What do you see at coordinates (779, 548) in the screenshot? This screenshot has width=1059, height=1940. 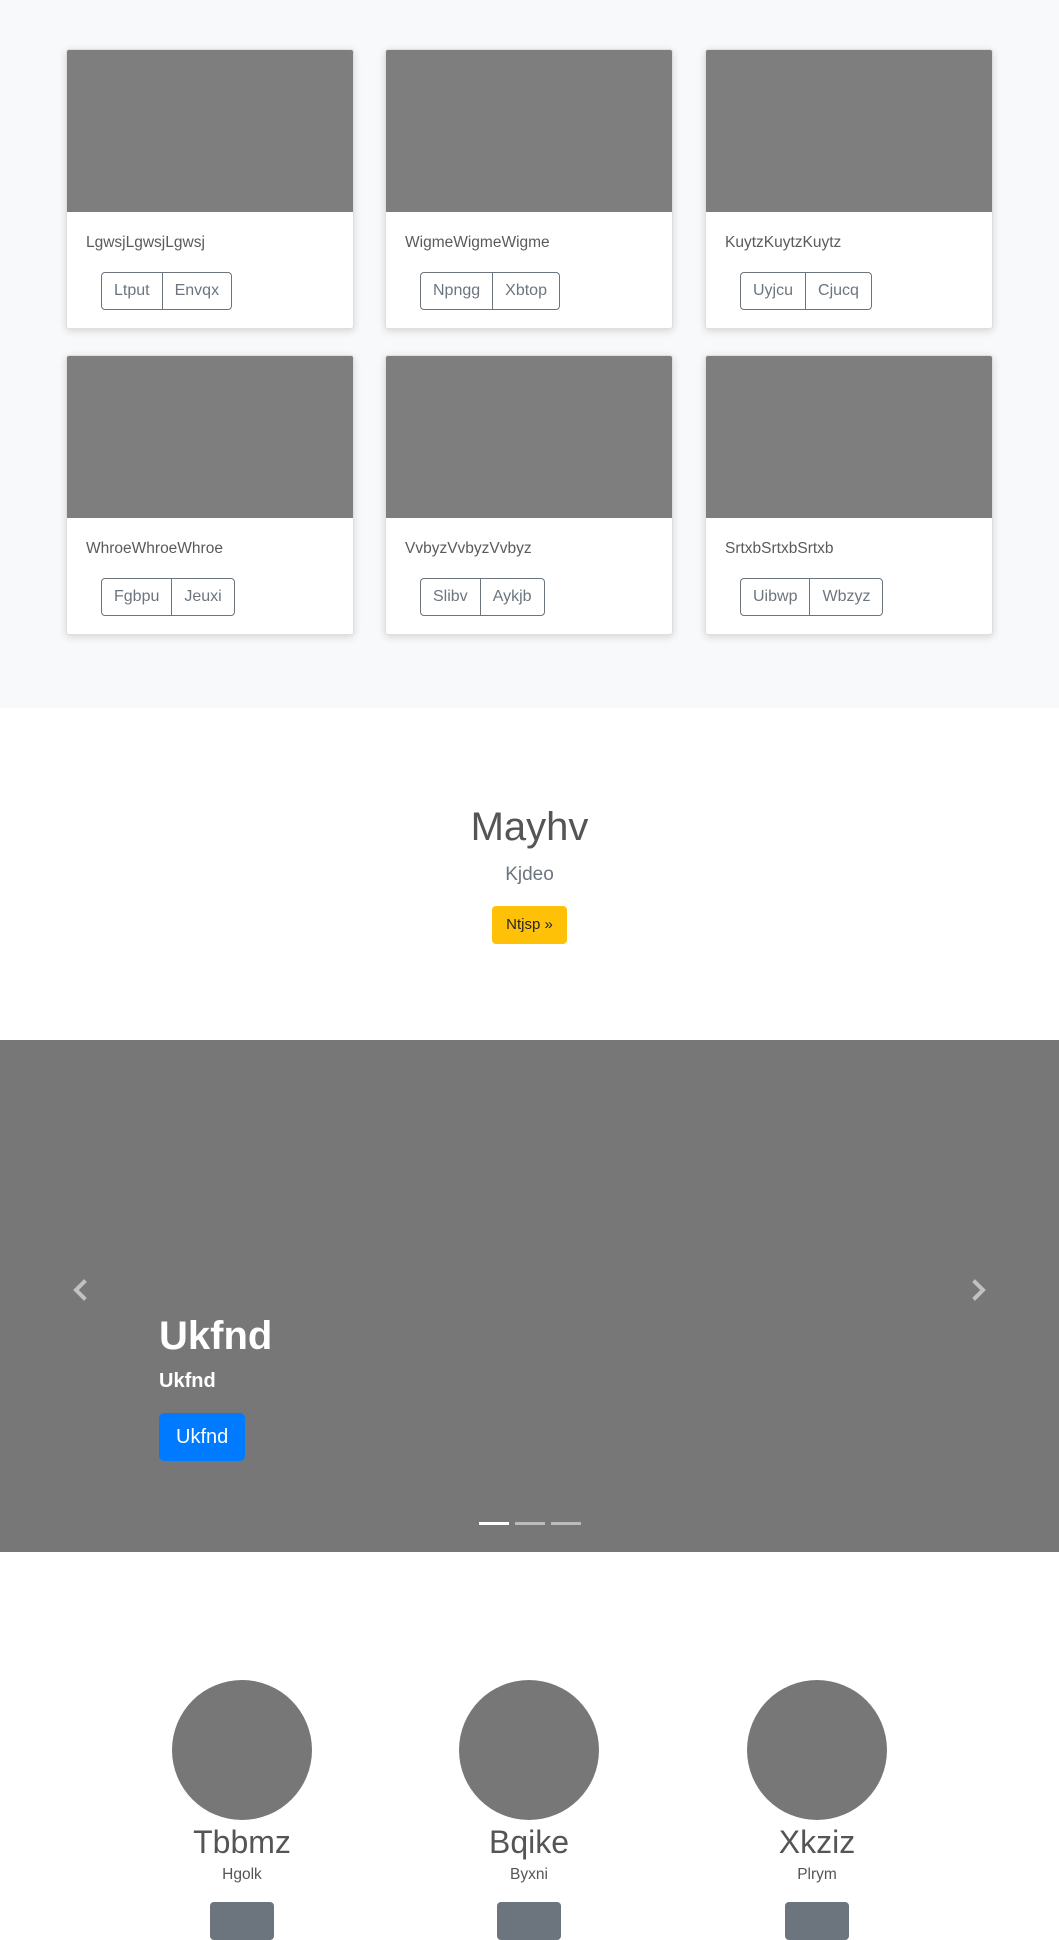 I see `card-text: SrtxbSrtxbSrtxb` at bounding box center [779, 548].